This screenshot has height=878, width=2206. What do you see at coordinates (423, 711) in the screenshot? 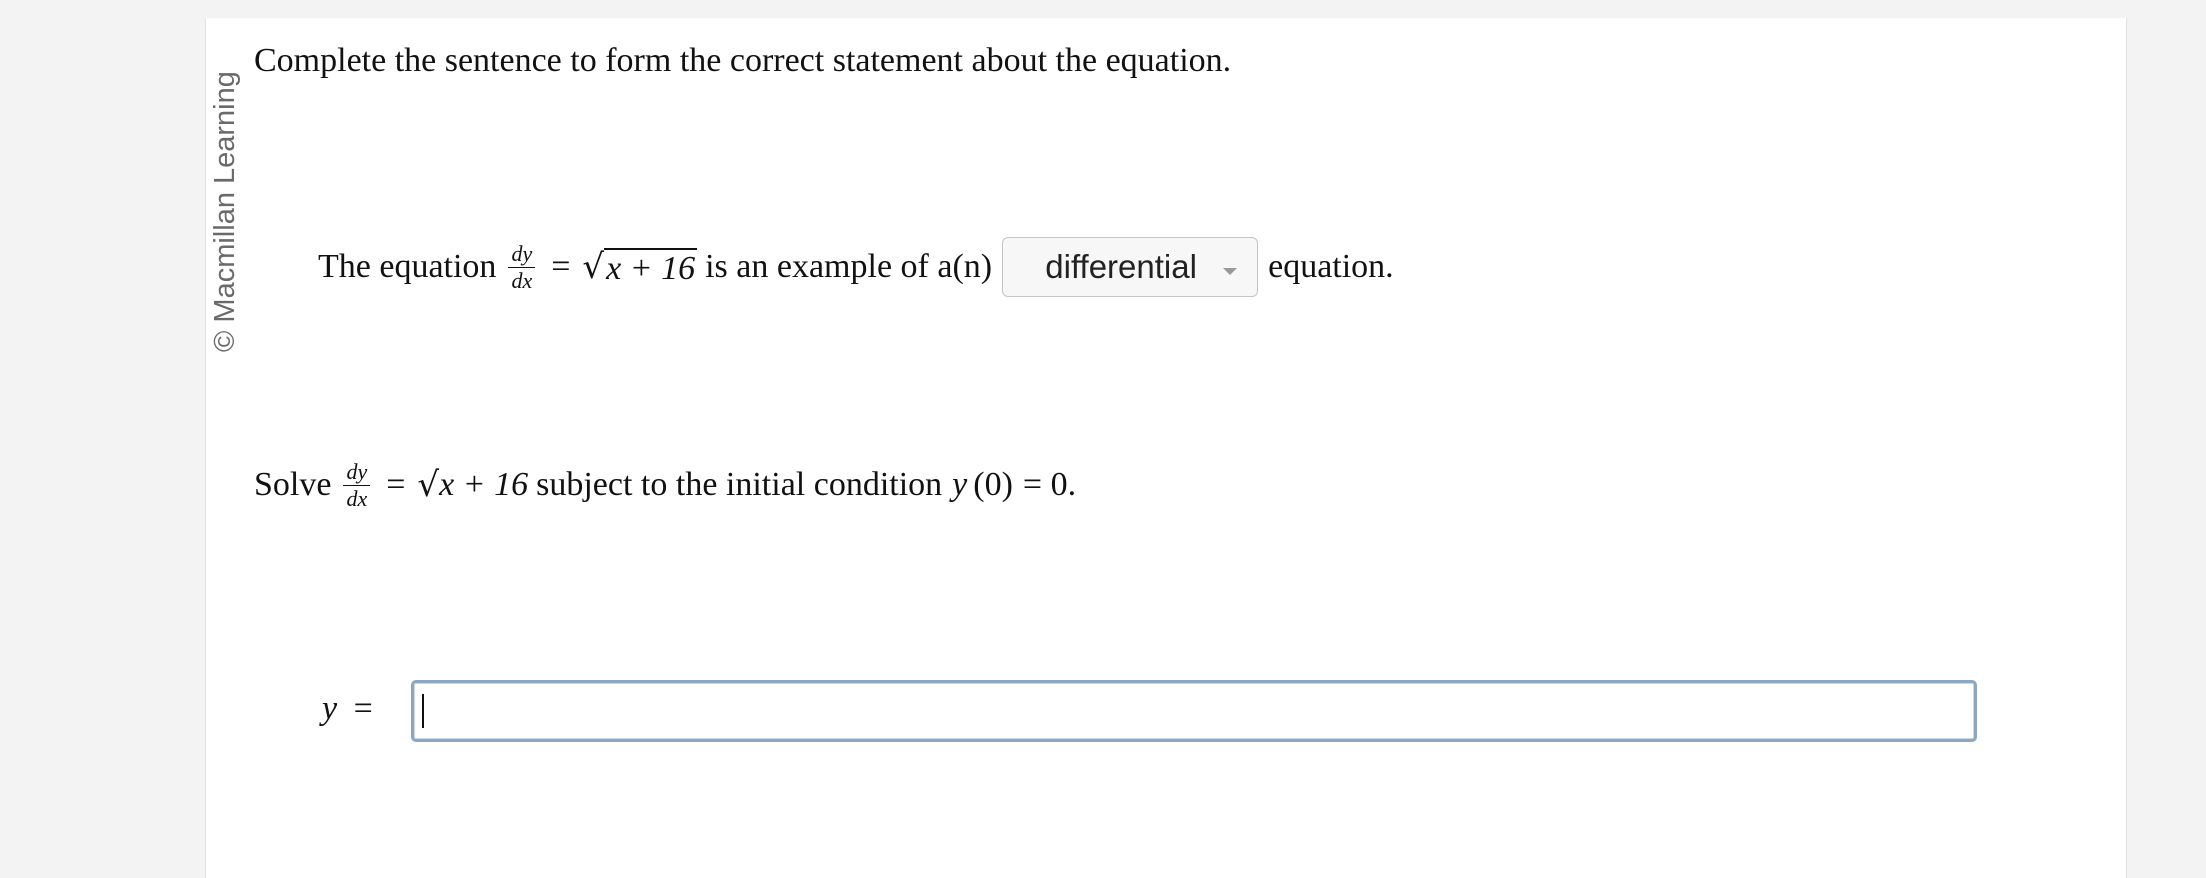
I see `text-cursor` at bounding box center [423, 711].